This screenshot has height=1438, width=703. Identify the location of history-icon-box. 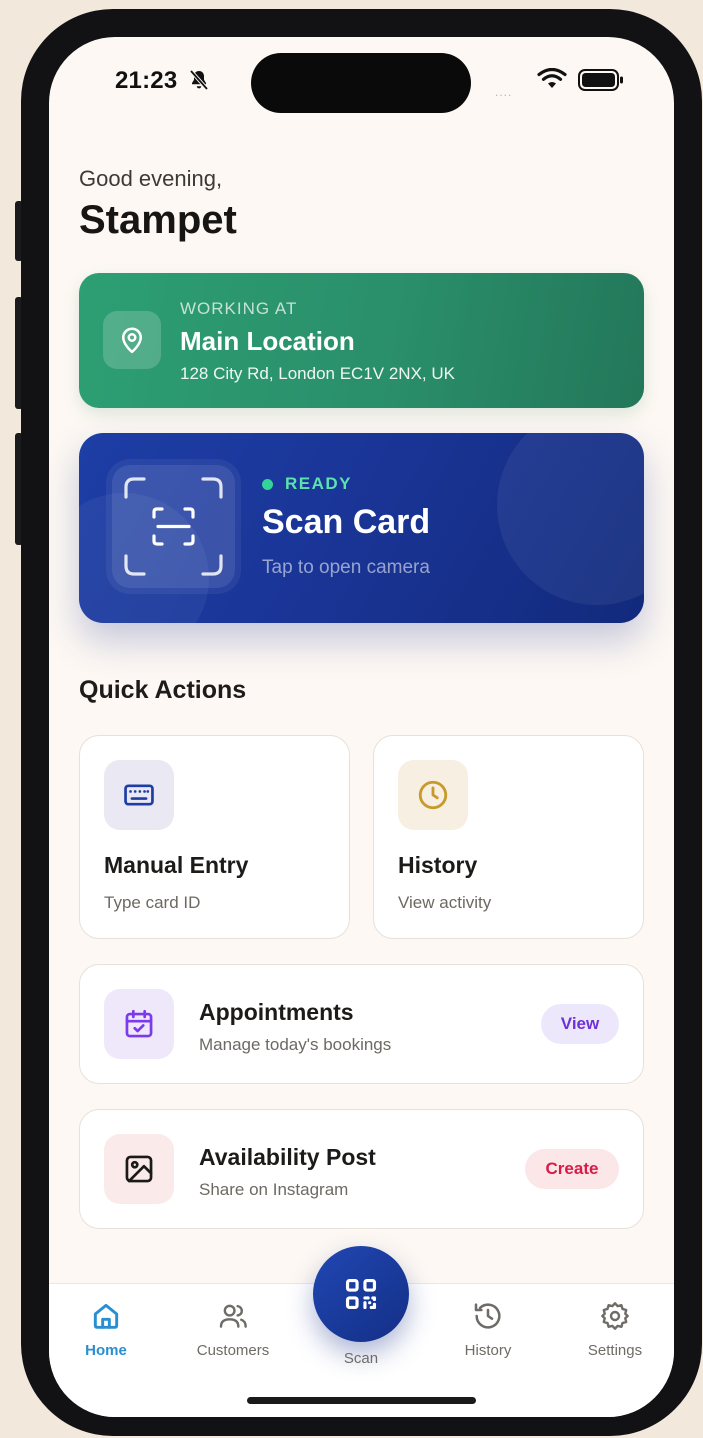
(433, 795).